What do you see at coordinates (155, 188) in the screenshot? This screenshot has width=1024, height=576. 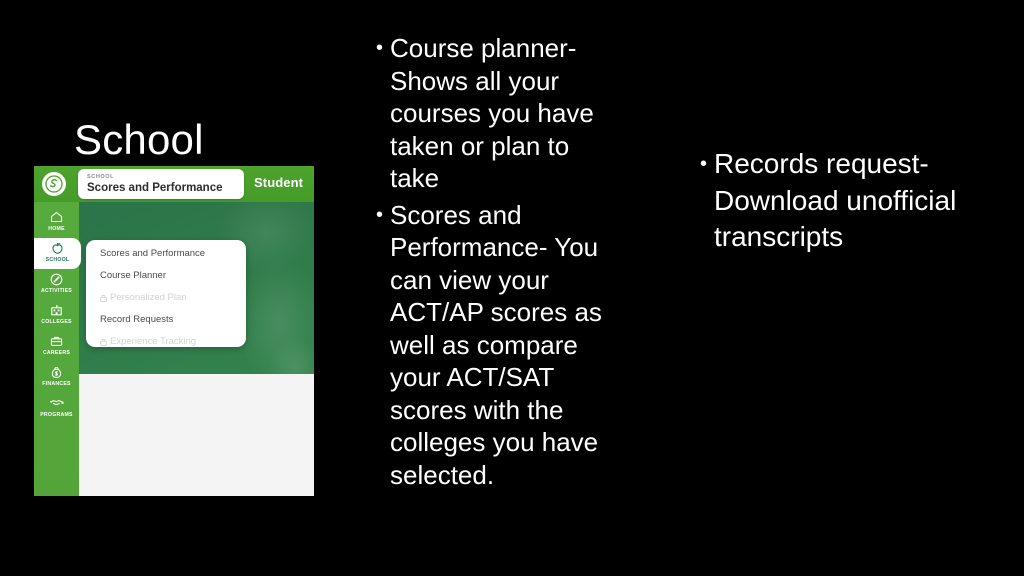 I see `breadcrumb-page: Scores and Performance` at bounding box center [155, 188].